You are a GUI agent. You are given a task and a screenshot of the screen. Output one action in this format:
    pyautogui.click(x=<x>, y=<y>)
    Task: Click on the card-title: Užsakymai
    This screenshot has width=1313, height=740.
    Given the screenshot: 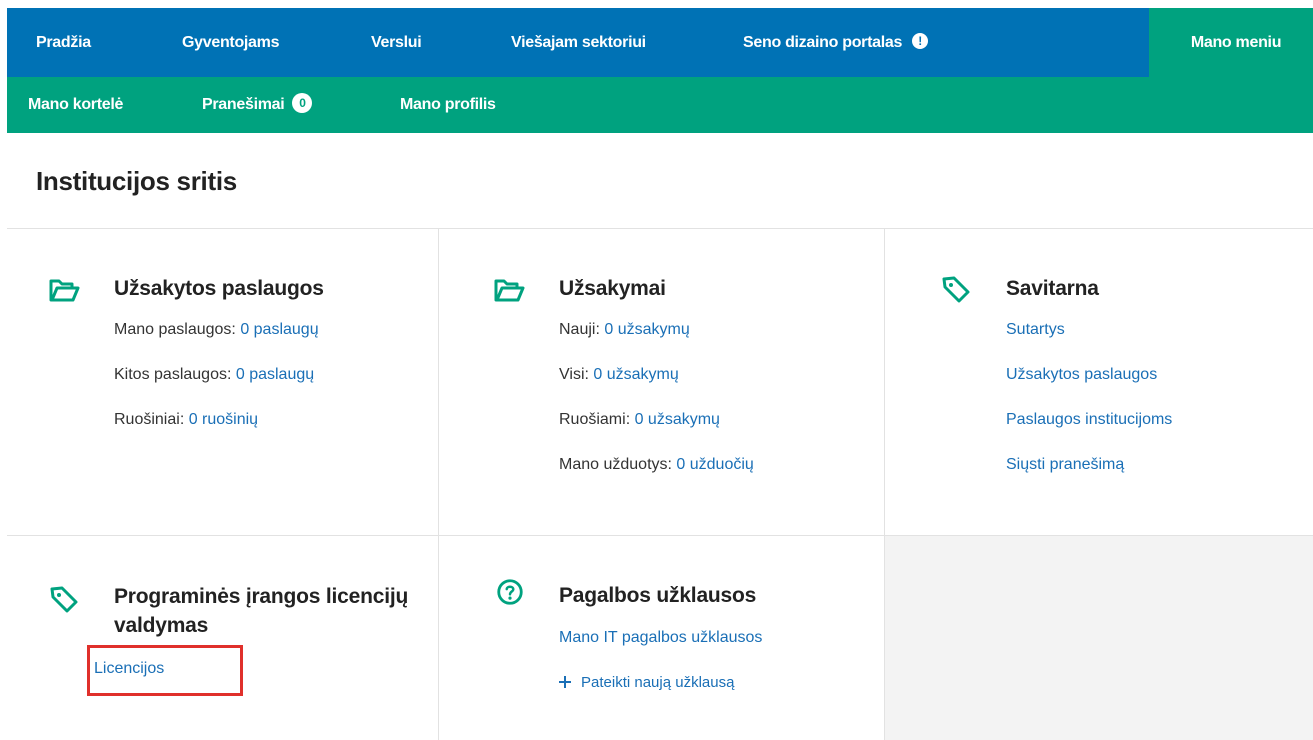 What is the action you would take?
    pyautogui.click(x=612, y=288)
    